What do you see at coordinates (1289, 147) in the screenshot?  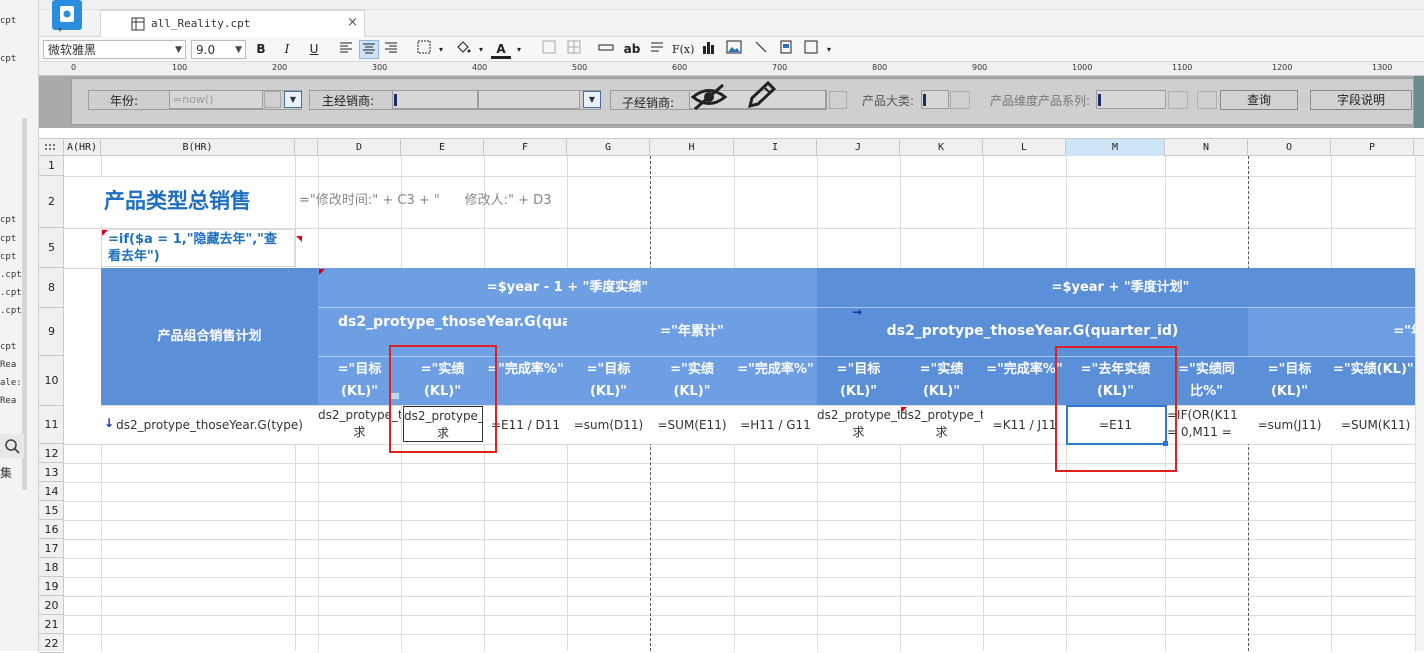 I see `column-header-o: O` at bounding box center [1289, 147].